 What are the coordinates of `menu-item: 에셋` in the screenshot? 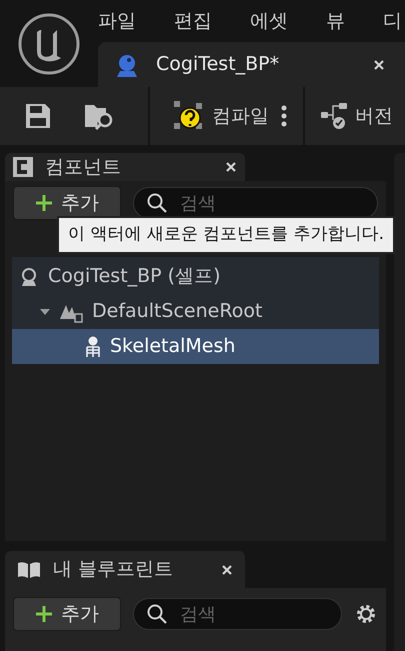 It's located at (269, 21).